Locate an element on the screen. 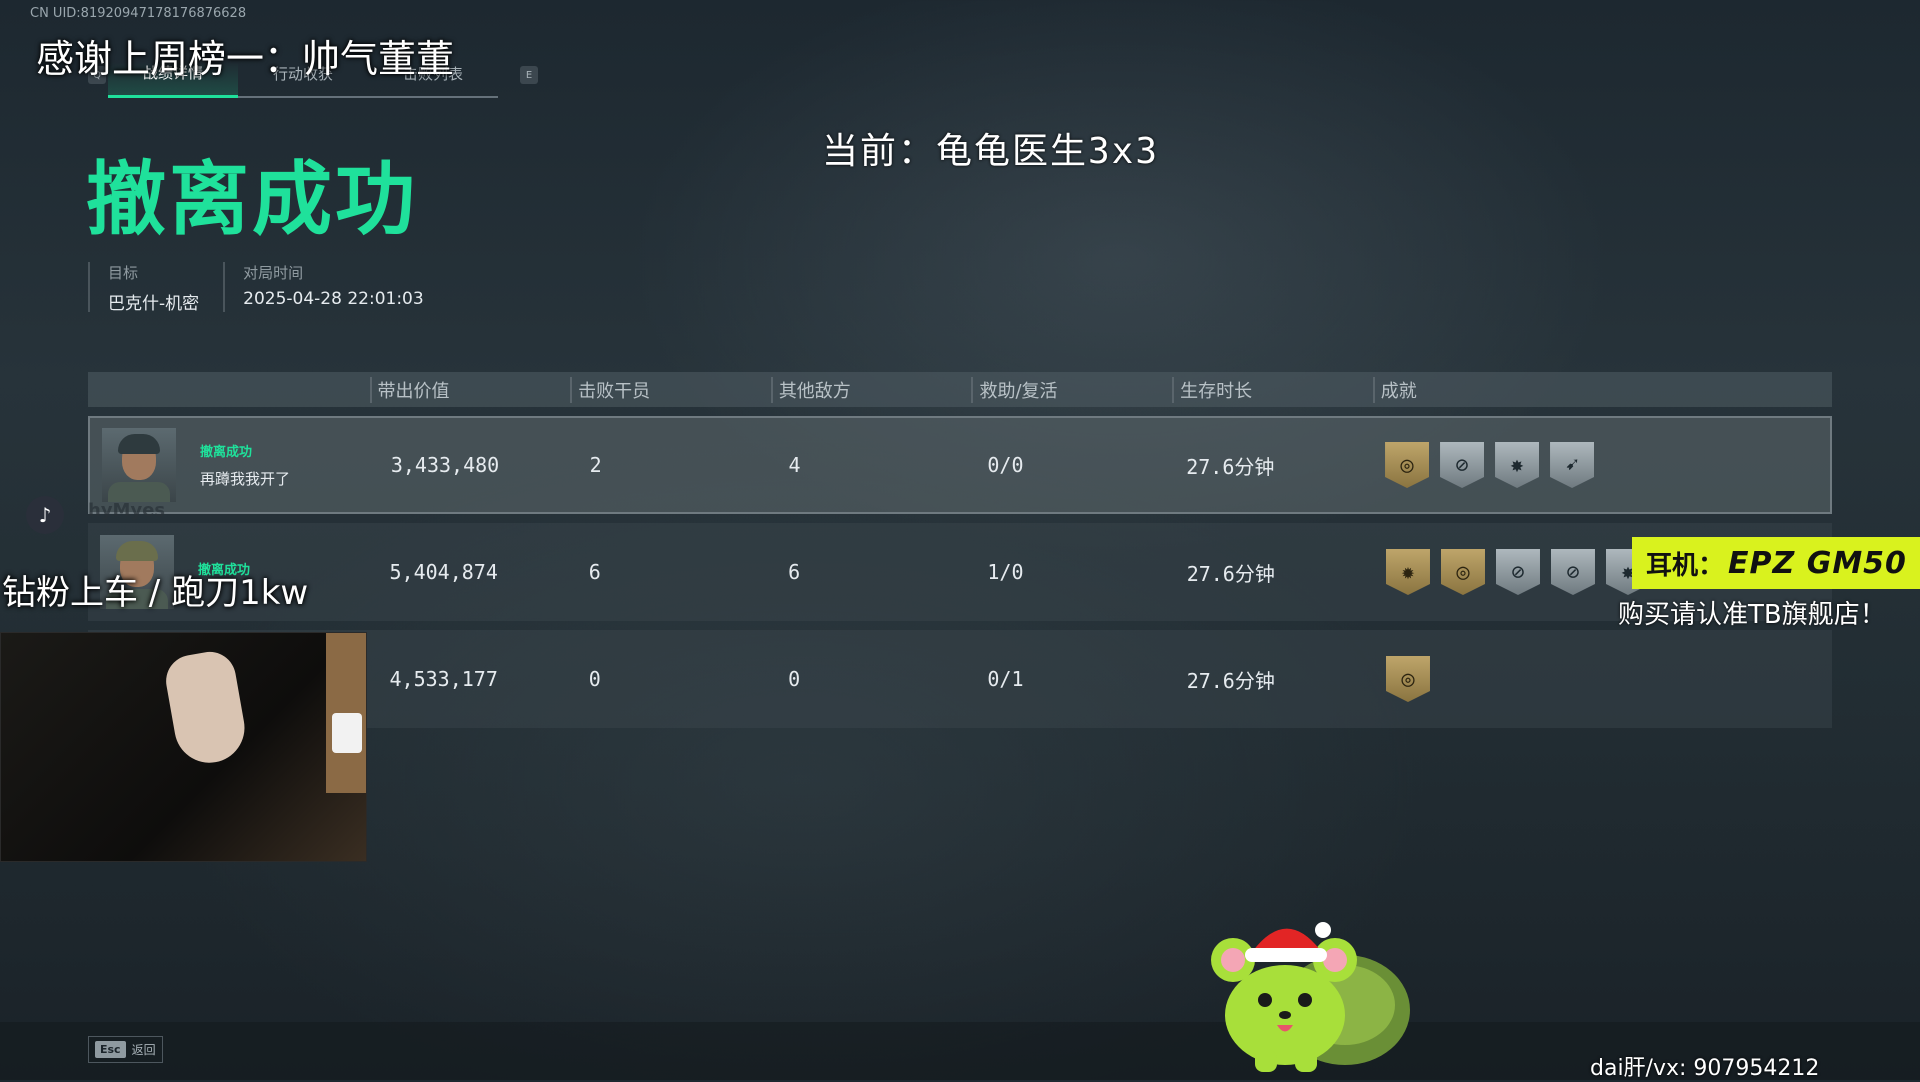 The image size is (1920, 1082). extraction-status-title: 撤离成功 is located at coordinates (252, 199).